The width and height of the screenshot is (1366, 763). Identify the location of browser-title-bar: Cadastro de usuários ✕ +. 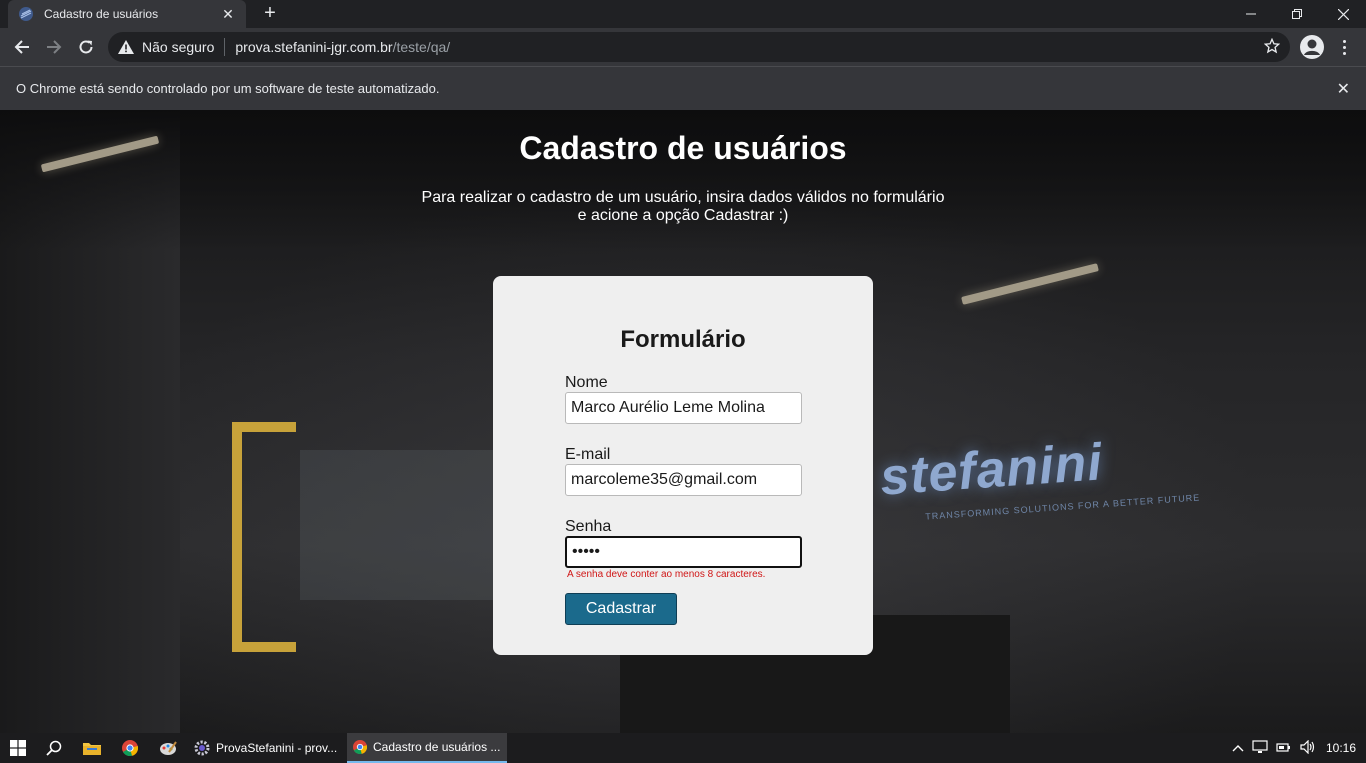
(683, 14).